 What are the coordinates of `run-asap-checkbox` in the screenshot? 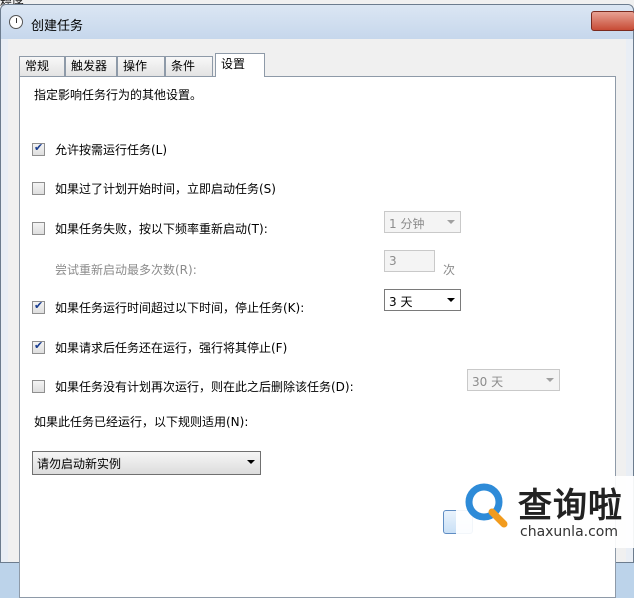 It's located at (38, 188).